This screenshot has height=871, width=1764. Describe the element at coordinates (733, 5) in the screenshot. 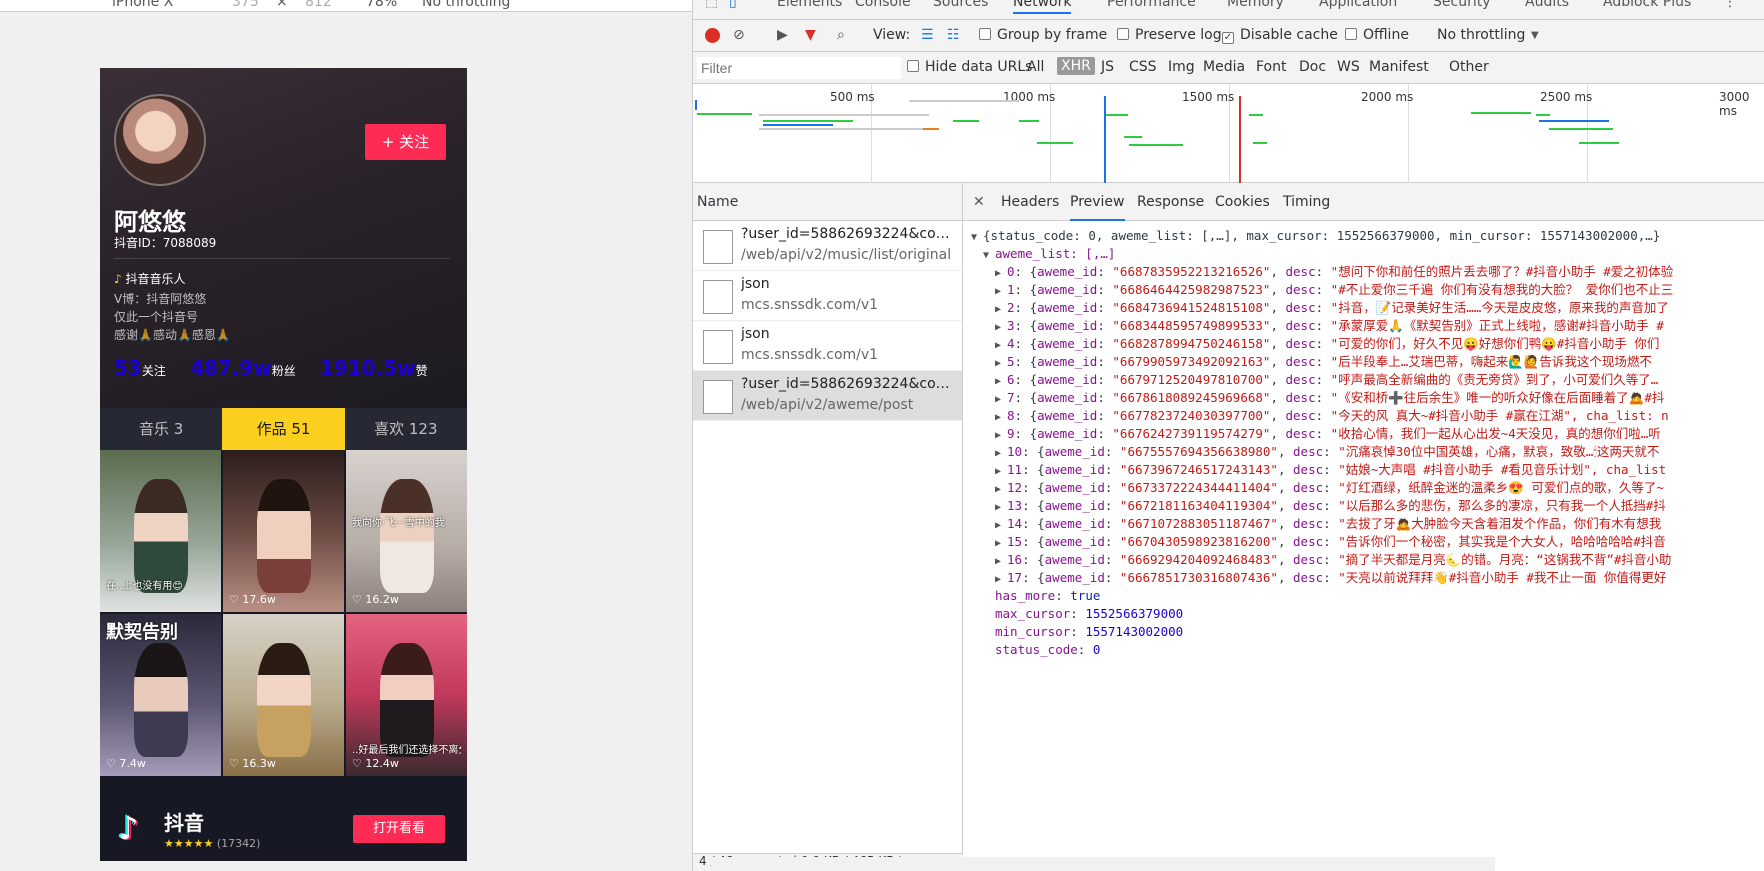

I see `device-toggle-icon: ▯` at that location.